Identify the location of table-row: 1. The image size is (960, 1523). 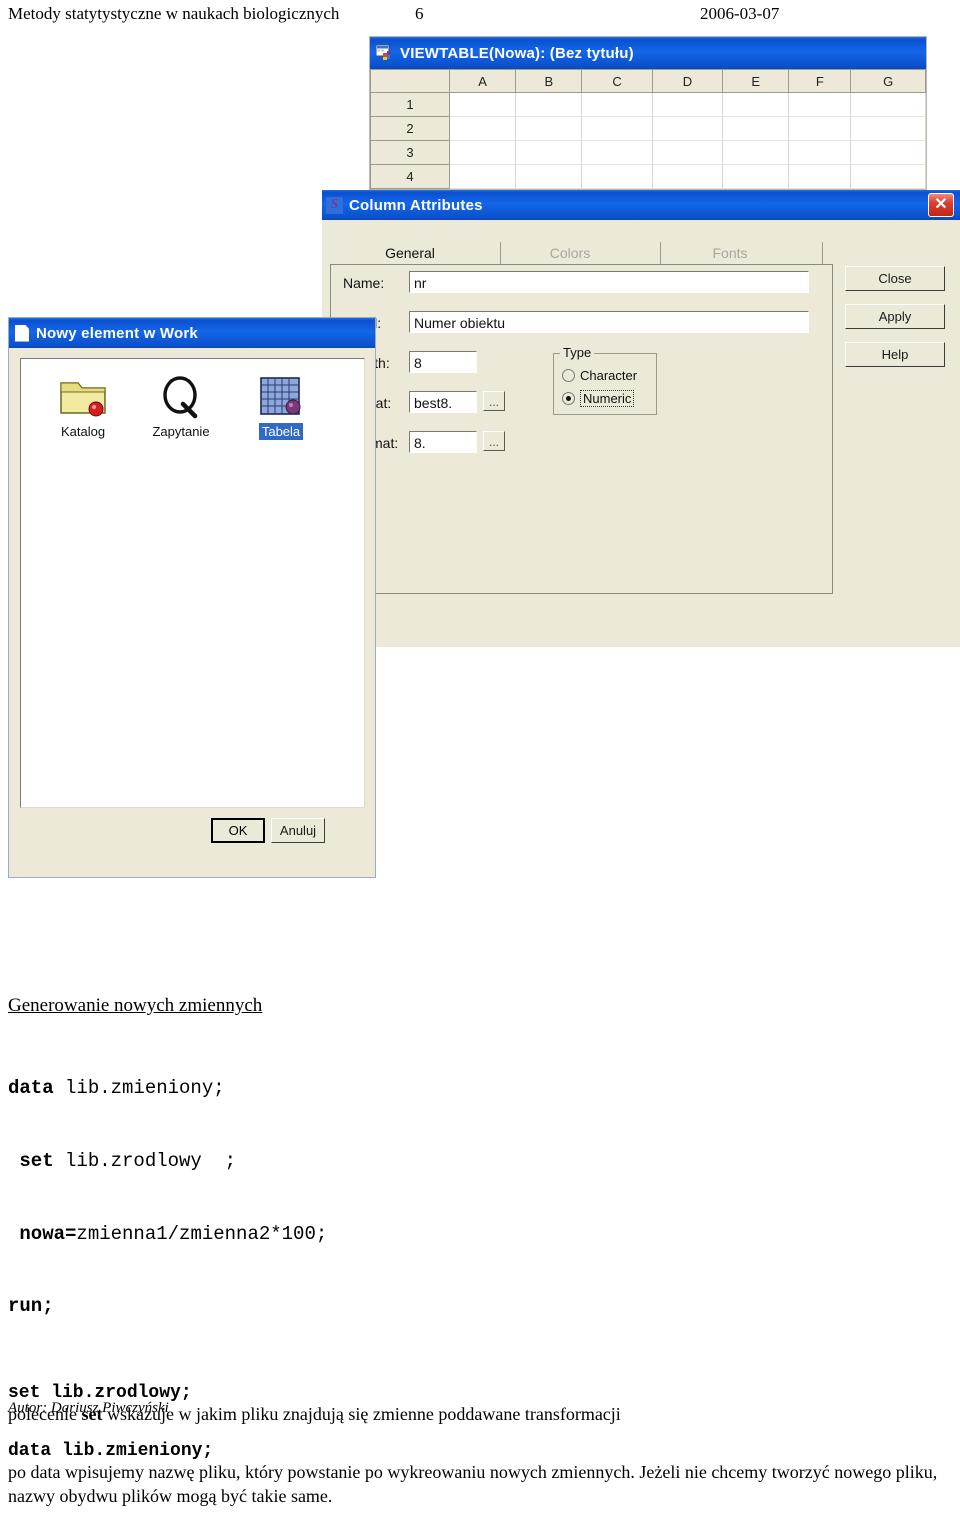
(648, 104).